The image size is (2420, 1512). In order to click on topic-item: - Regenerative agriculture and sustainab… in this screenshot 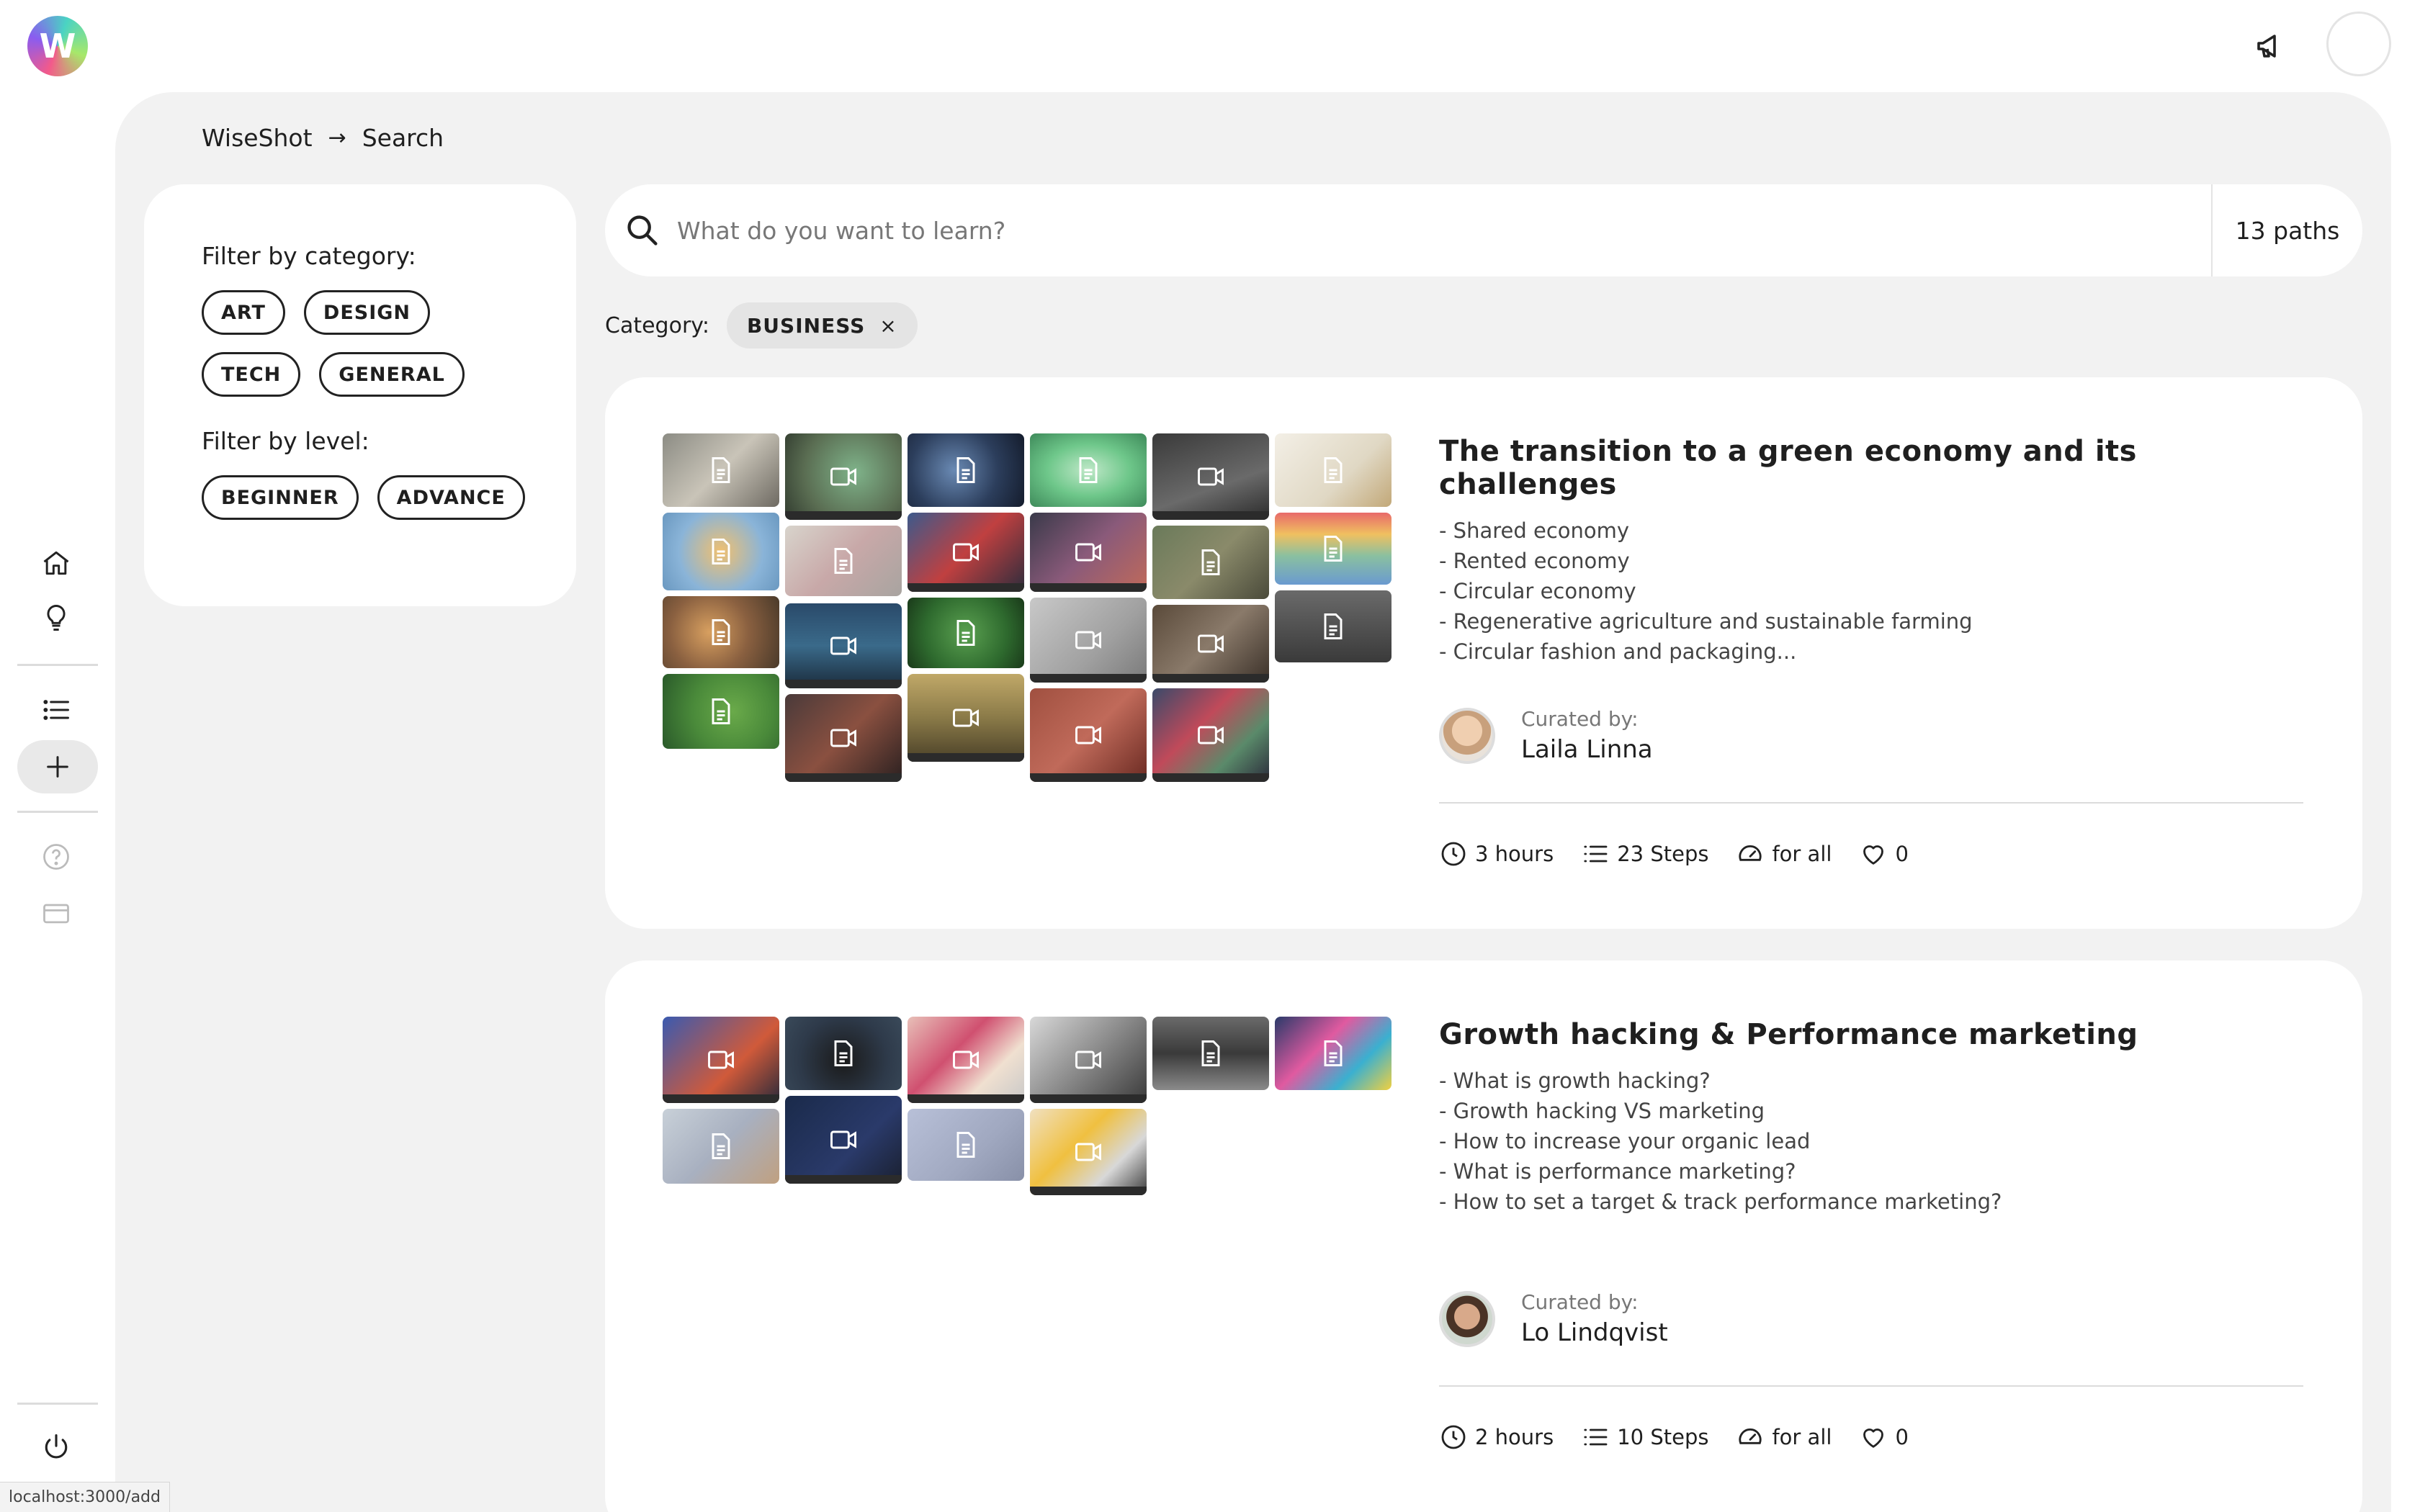, I will do `click(1706, 621)`.